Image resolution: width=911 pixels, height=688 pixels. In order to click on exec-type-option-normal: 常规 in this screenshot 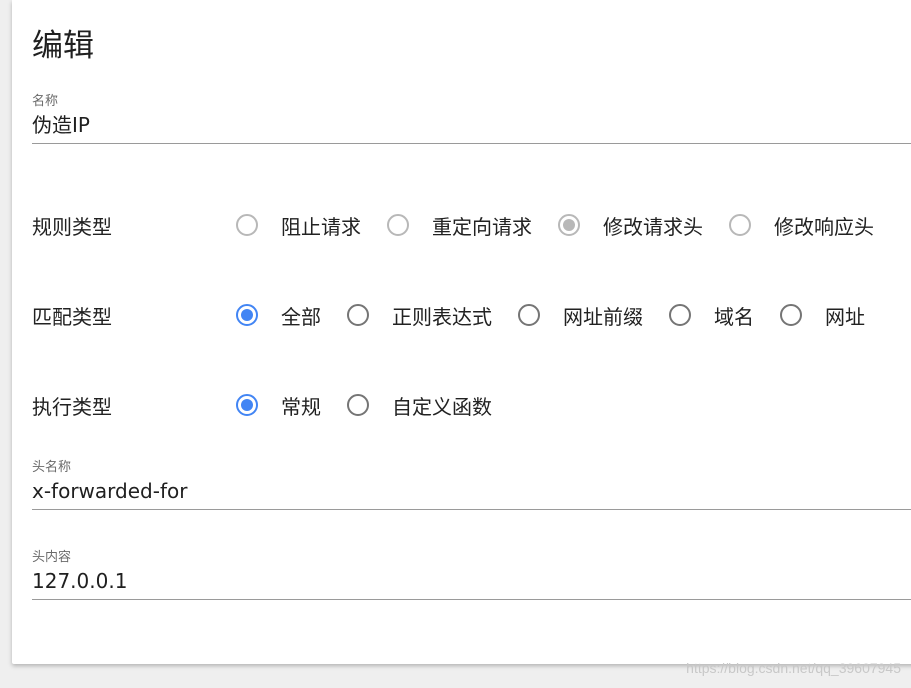, I will do `click(291, 405)`.